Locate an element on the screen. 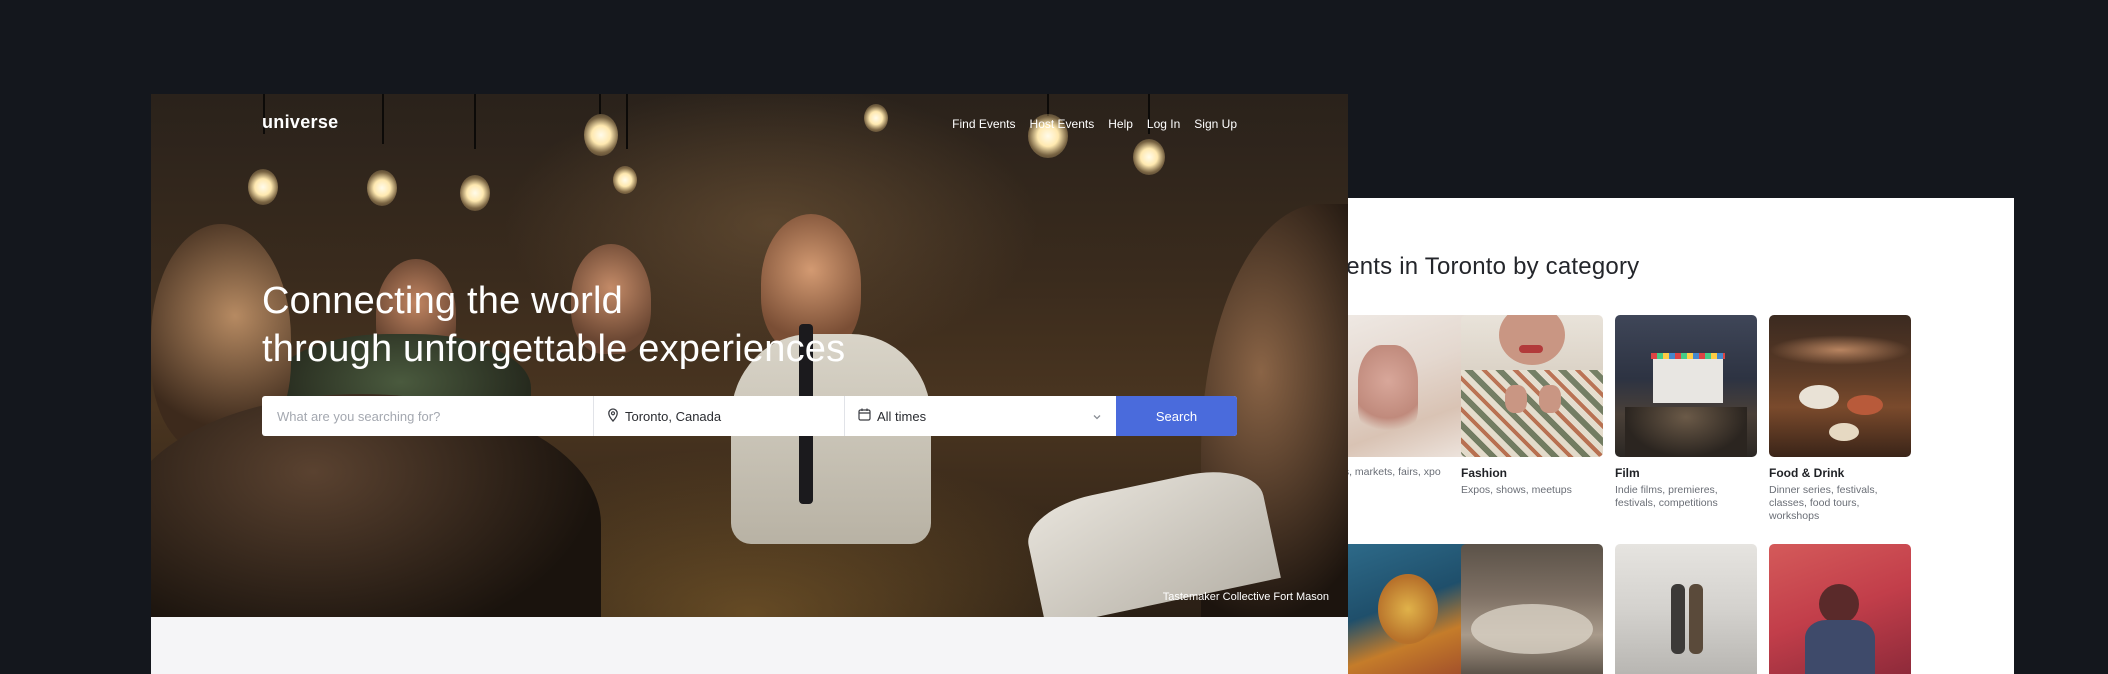  headline-line-1: Connecting the world is located at coordinates (442, 301).